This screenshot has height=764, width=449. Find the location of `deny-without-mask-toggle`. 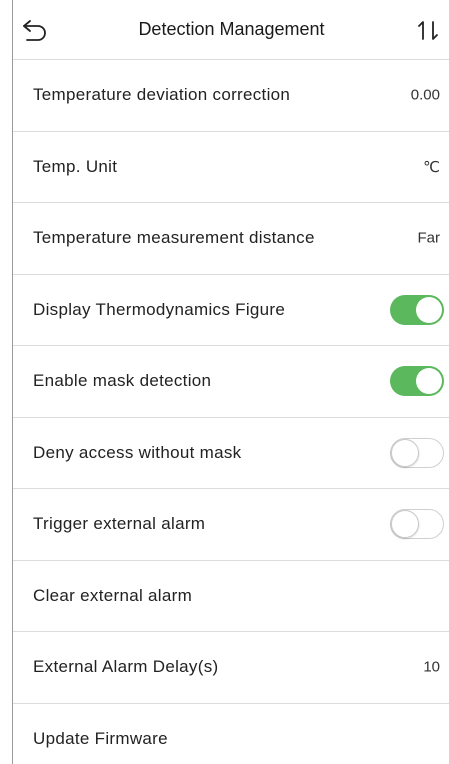

deny-without-mask-toggle is located at coordinates (417, 452).